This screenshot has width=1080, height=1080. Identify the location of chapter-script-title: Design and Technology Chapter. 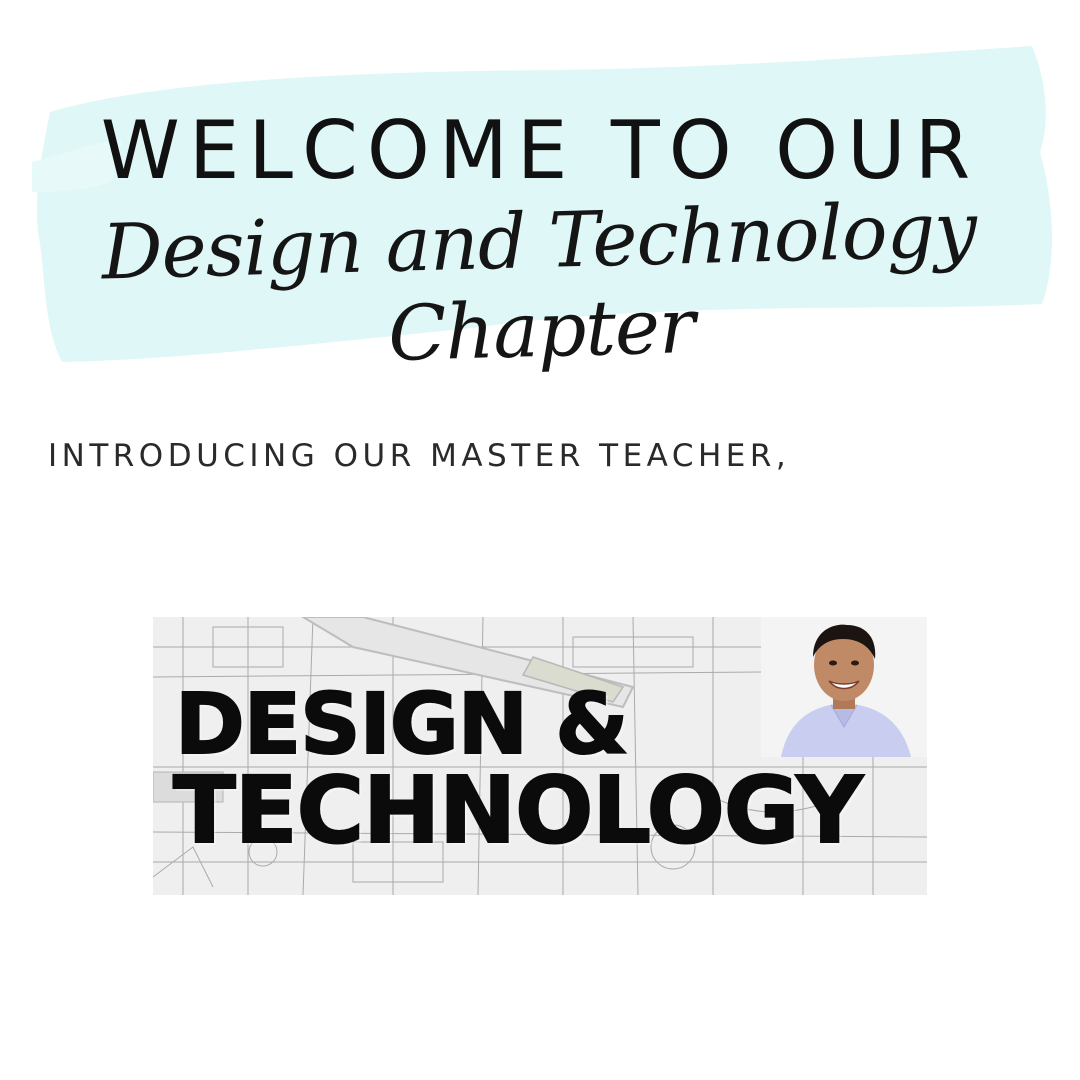
(539, 281).